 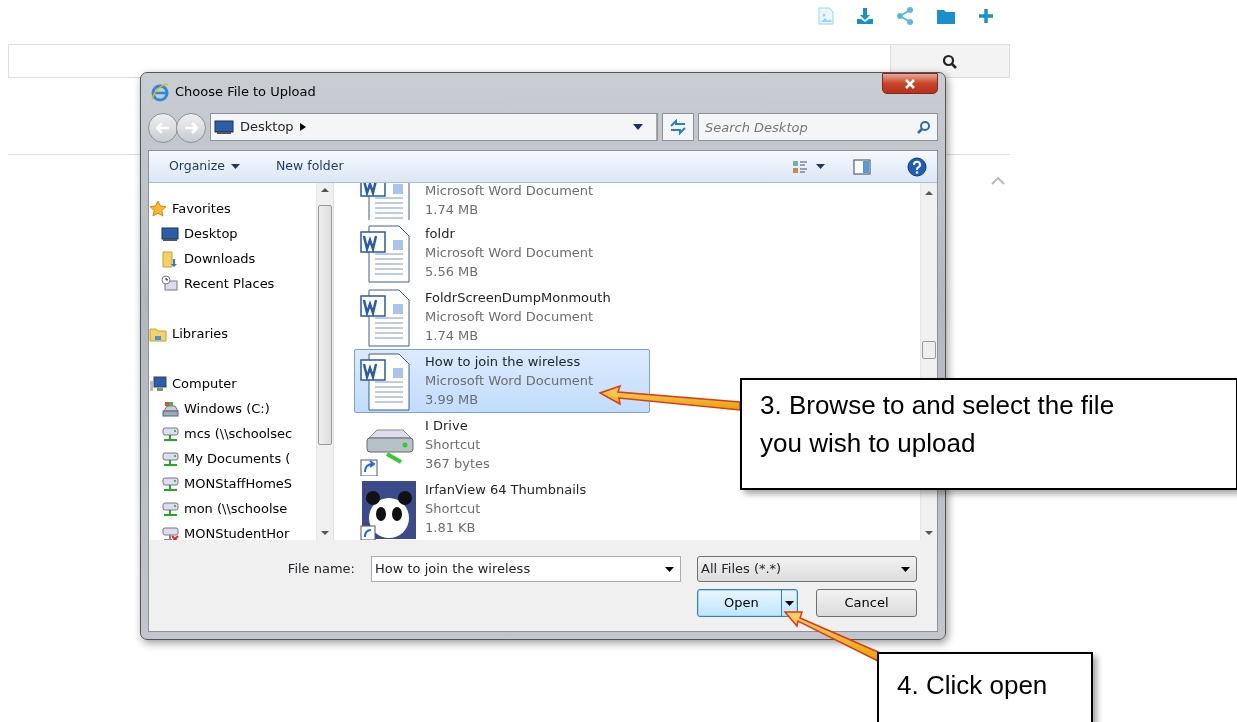 I want to click on search-button, so click(x=950, y=61).